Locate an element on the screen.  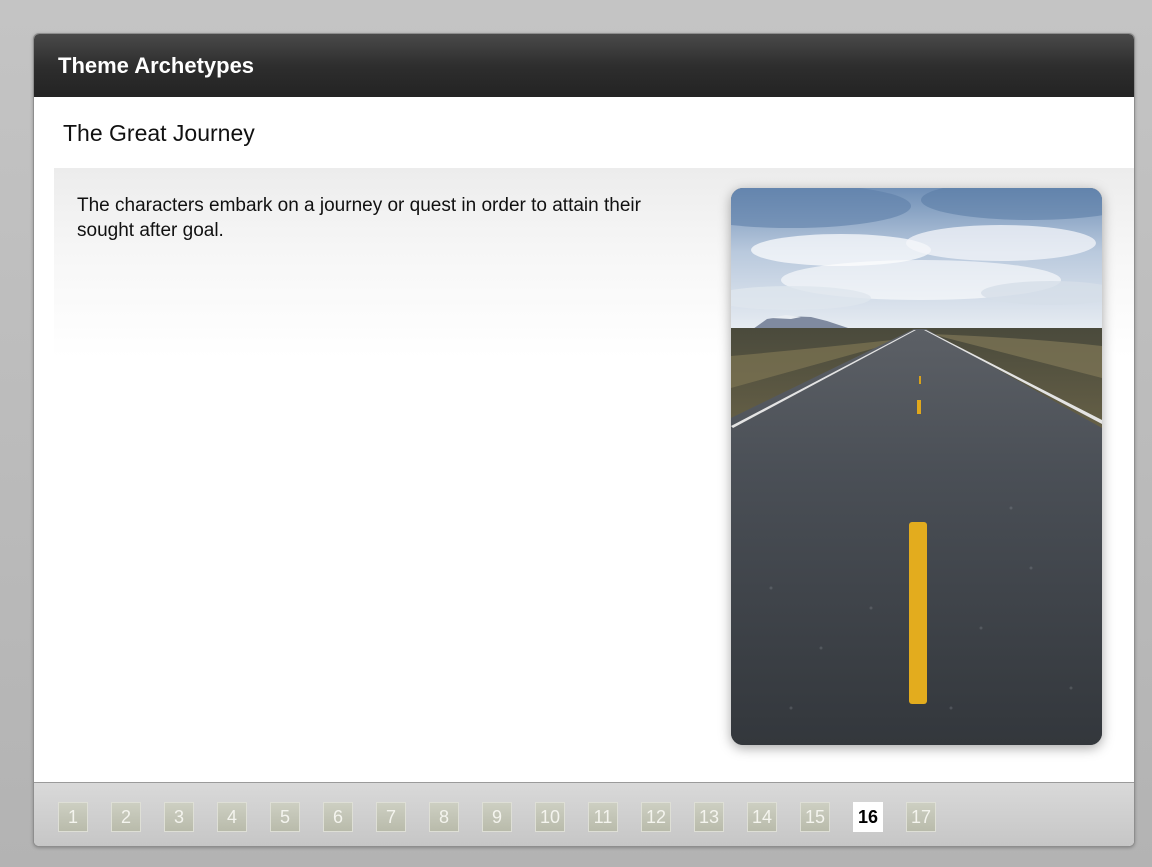
page-button-9: 9 is located at coordinates (497, 817).